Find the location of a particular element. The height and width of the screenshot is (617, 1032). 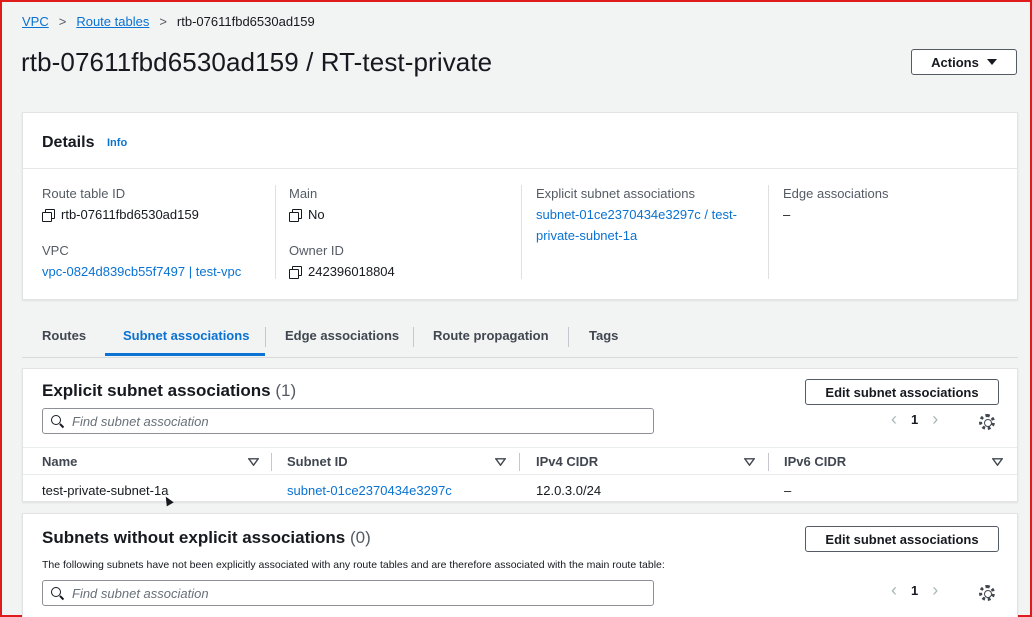

section-title-text: Explicit subnet associations is located at coordinates (156, 390).